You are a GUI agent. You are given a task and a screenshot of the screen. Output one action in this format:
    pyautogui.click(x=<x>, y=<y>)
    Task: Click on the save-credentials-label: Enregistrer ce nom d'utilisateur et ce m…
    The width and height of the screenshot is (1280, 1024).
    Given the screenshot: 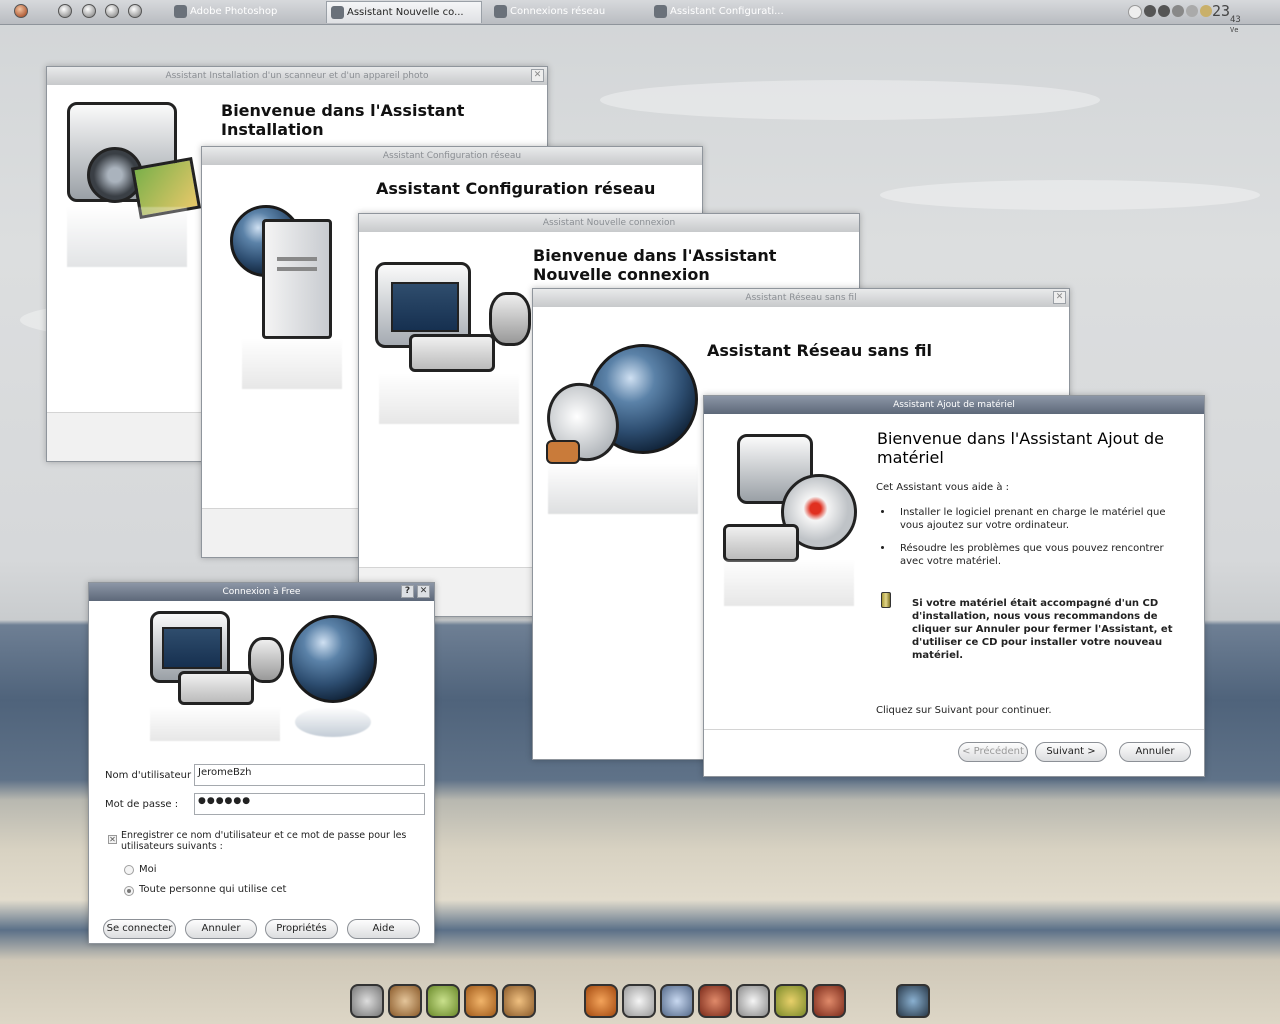 What is the action you would take?
    pyautogui.click(x=264, y=841)
    